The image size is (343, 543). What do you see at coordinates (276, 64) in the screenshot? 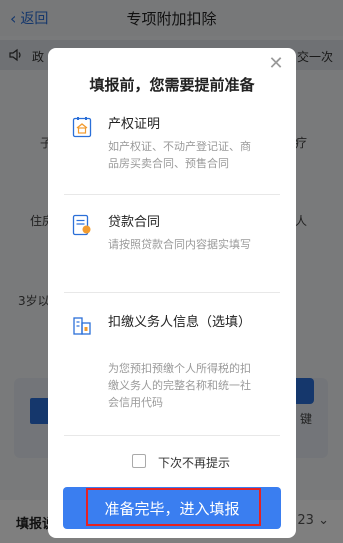
I see `close-icon: ✕` at bounding box center [276, 64].